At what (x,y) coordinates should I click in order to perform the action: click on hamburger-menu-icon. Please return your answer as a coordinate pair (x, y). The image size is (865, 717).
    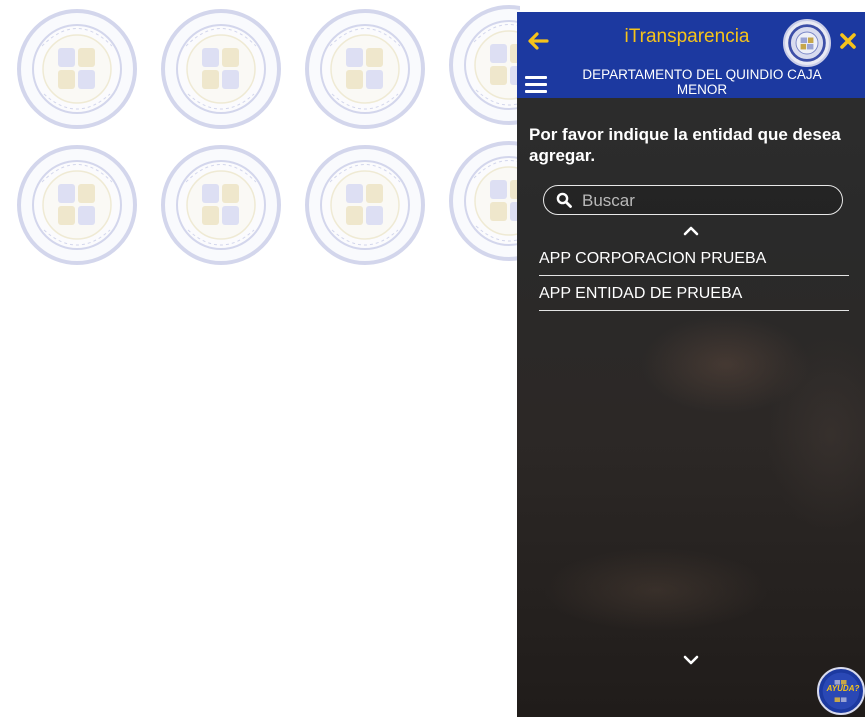
    Looking at the image, I should click on (536, 84).